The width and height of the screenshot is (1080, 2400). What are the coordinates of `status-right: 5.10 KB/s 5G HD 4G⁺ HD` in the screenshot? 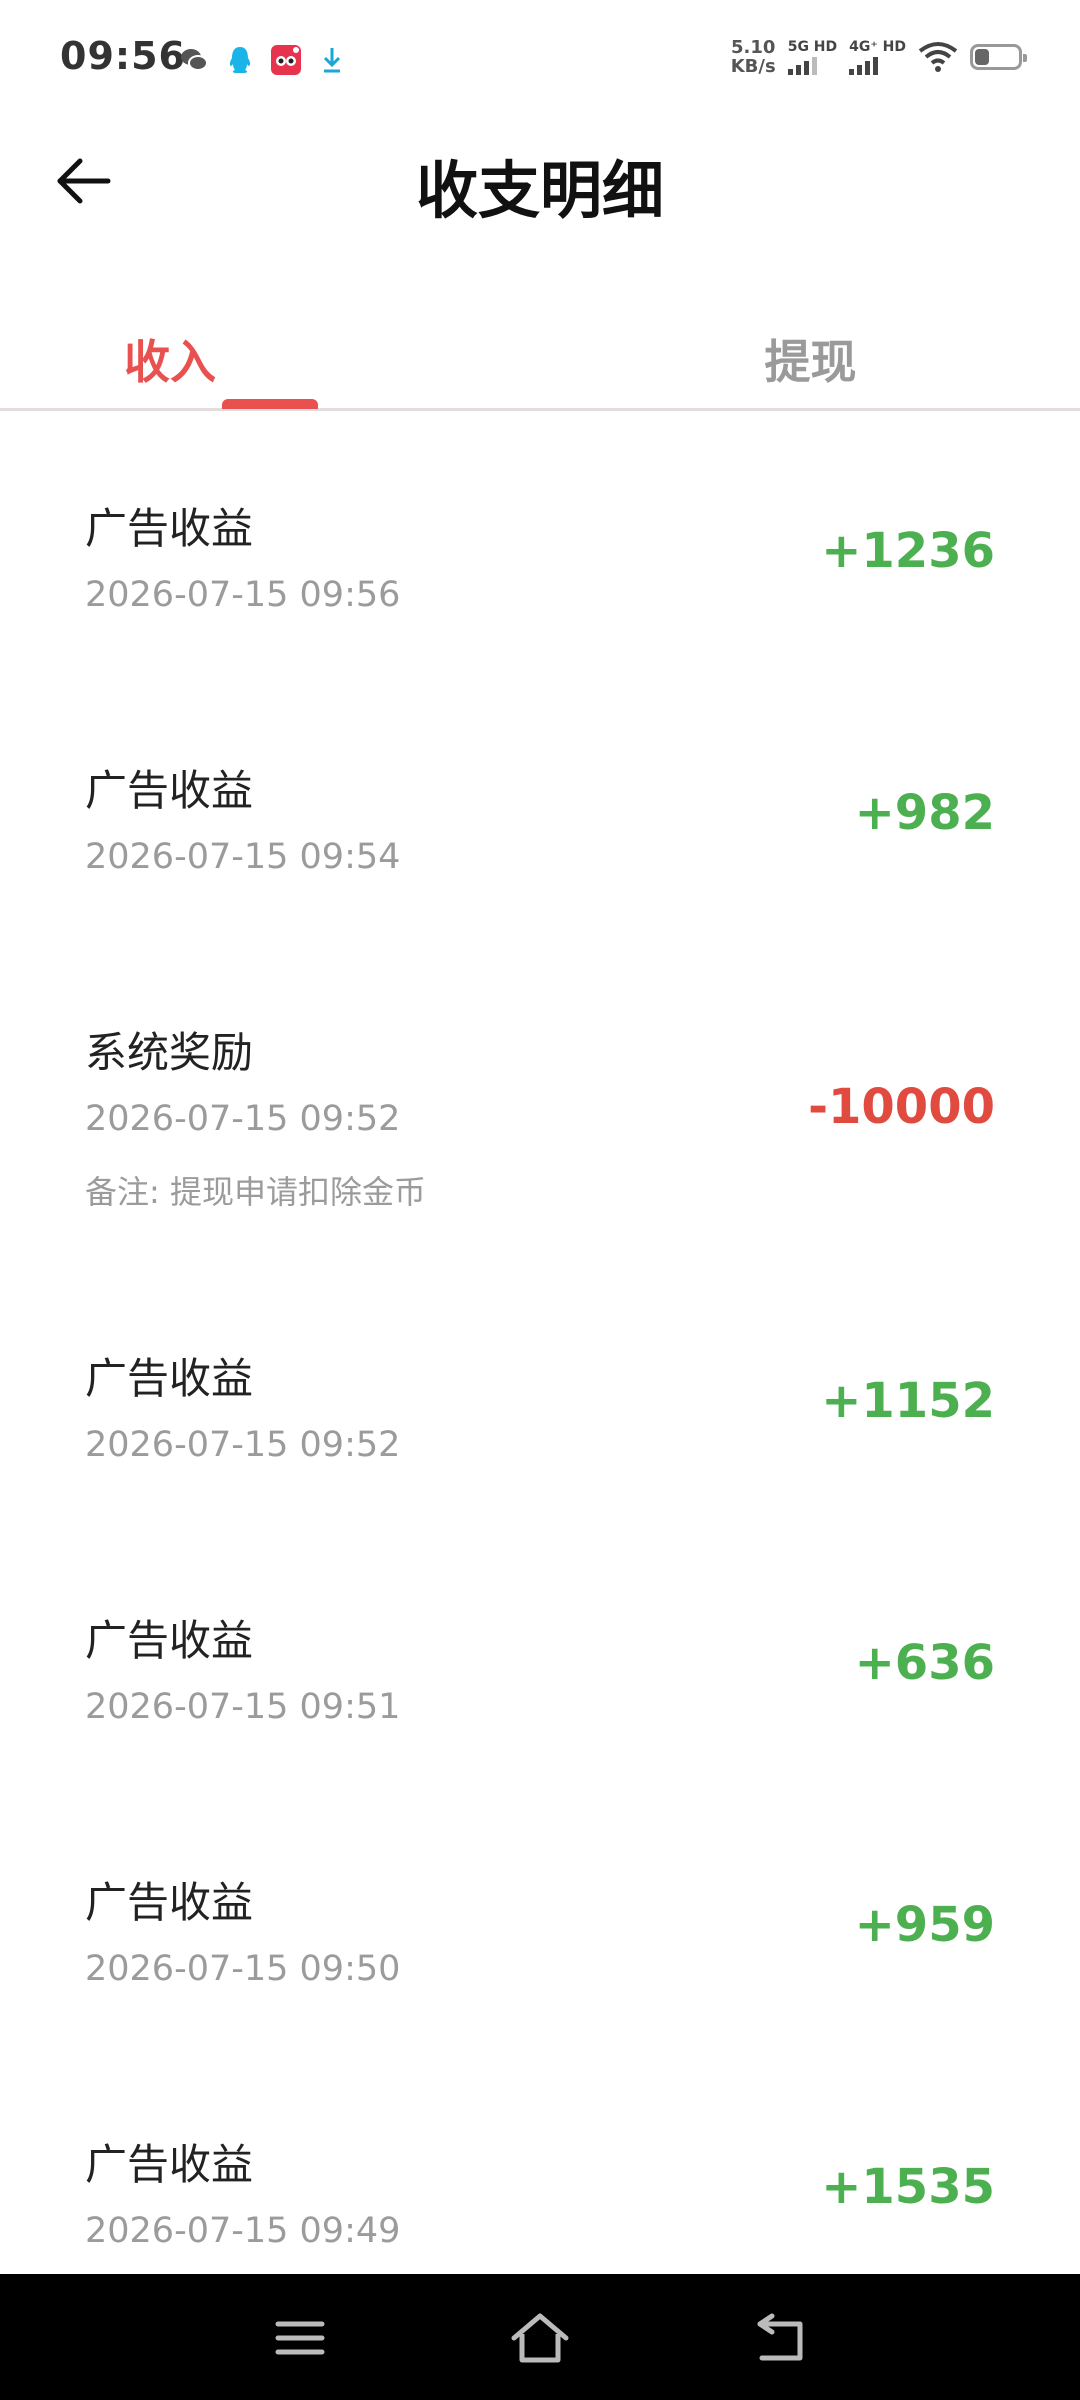 It's located at (879, 57).